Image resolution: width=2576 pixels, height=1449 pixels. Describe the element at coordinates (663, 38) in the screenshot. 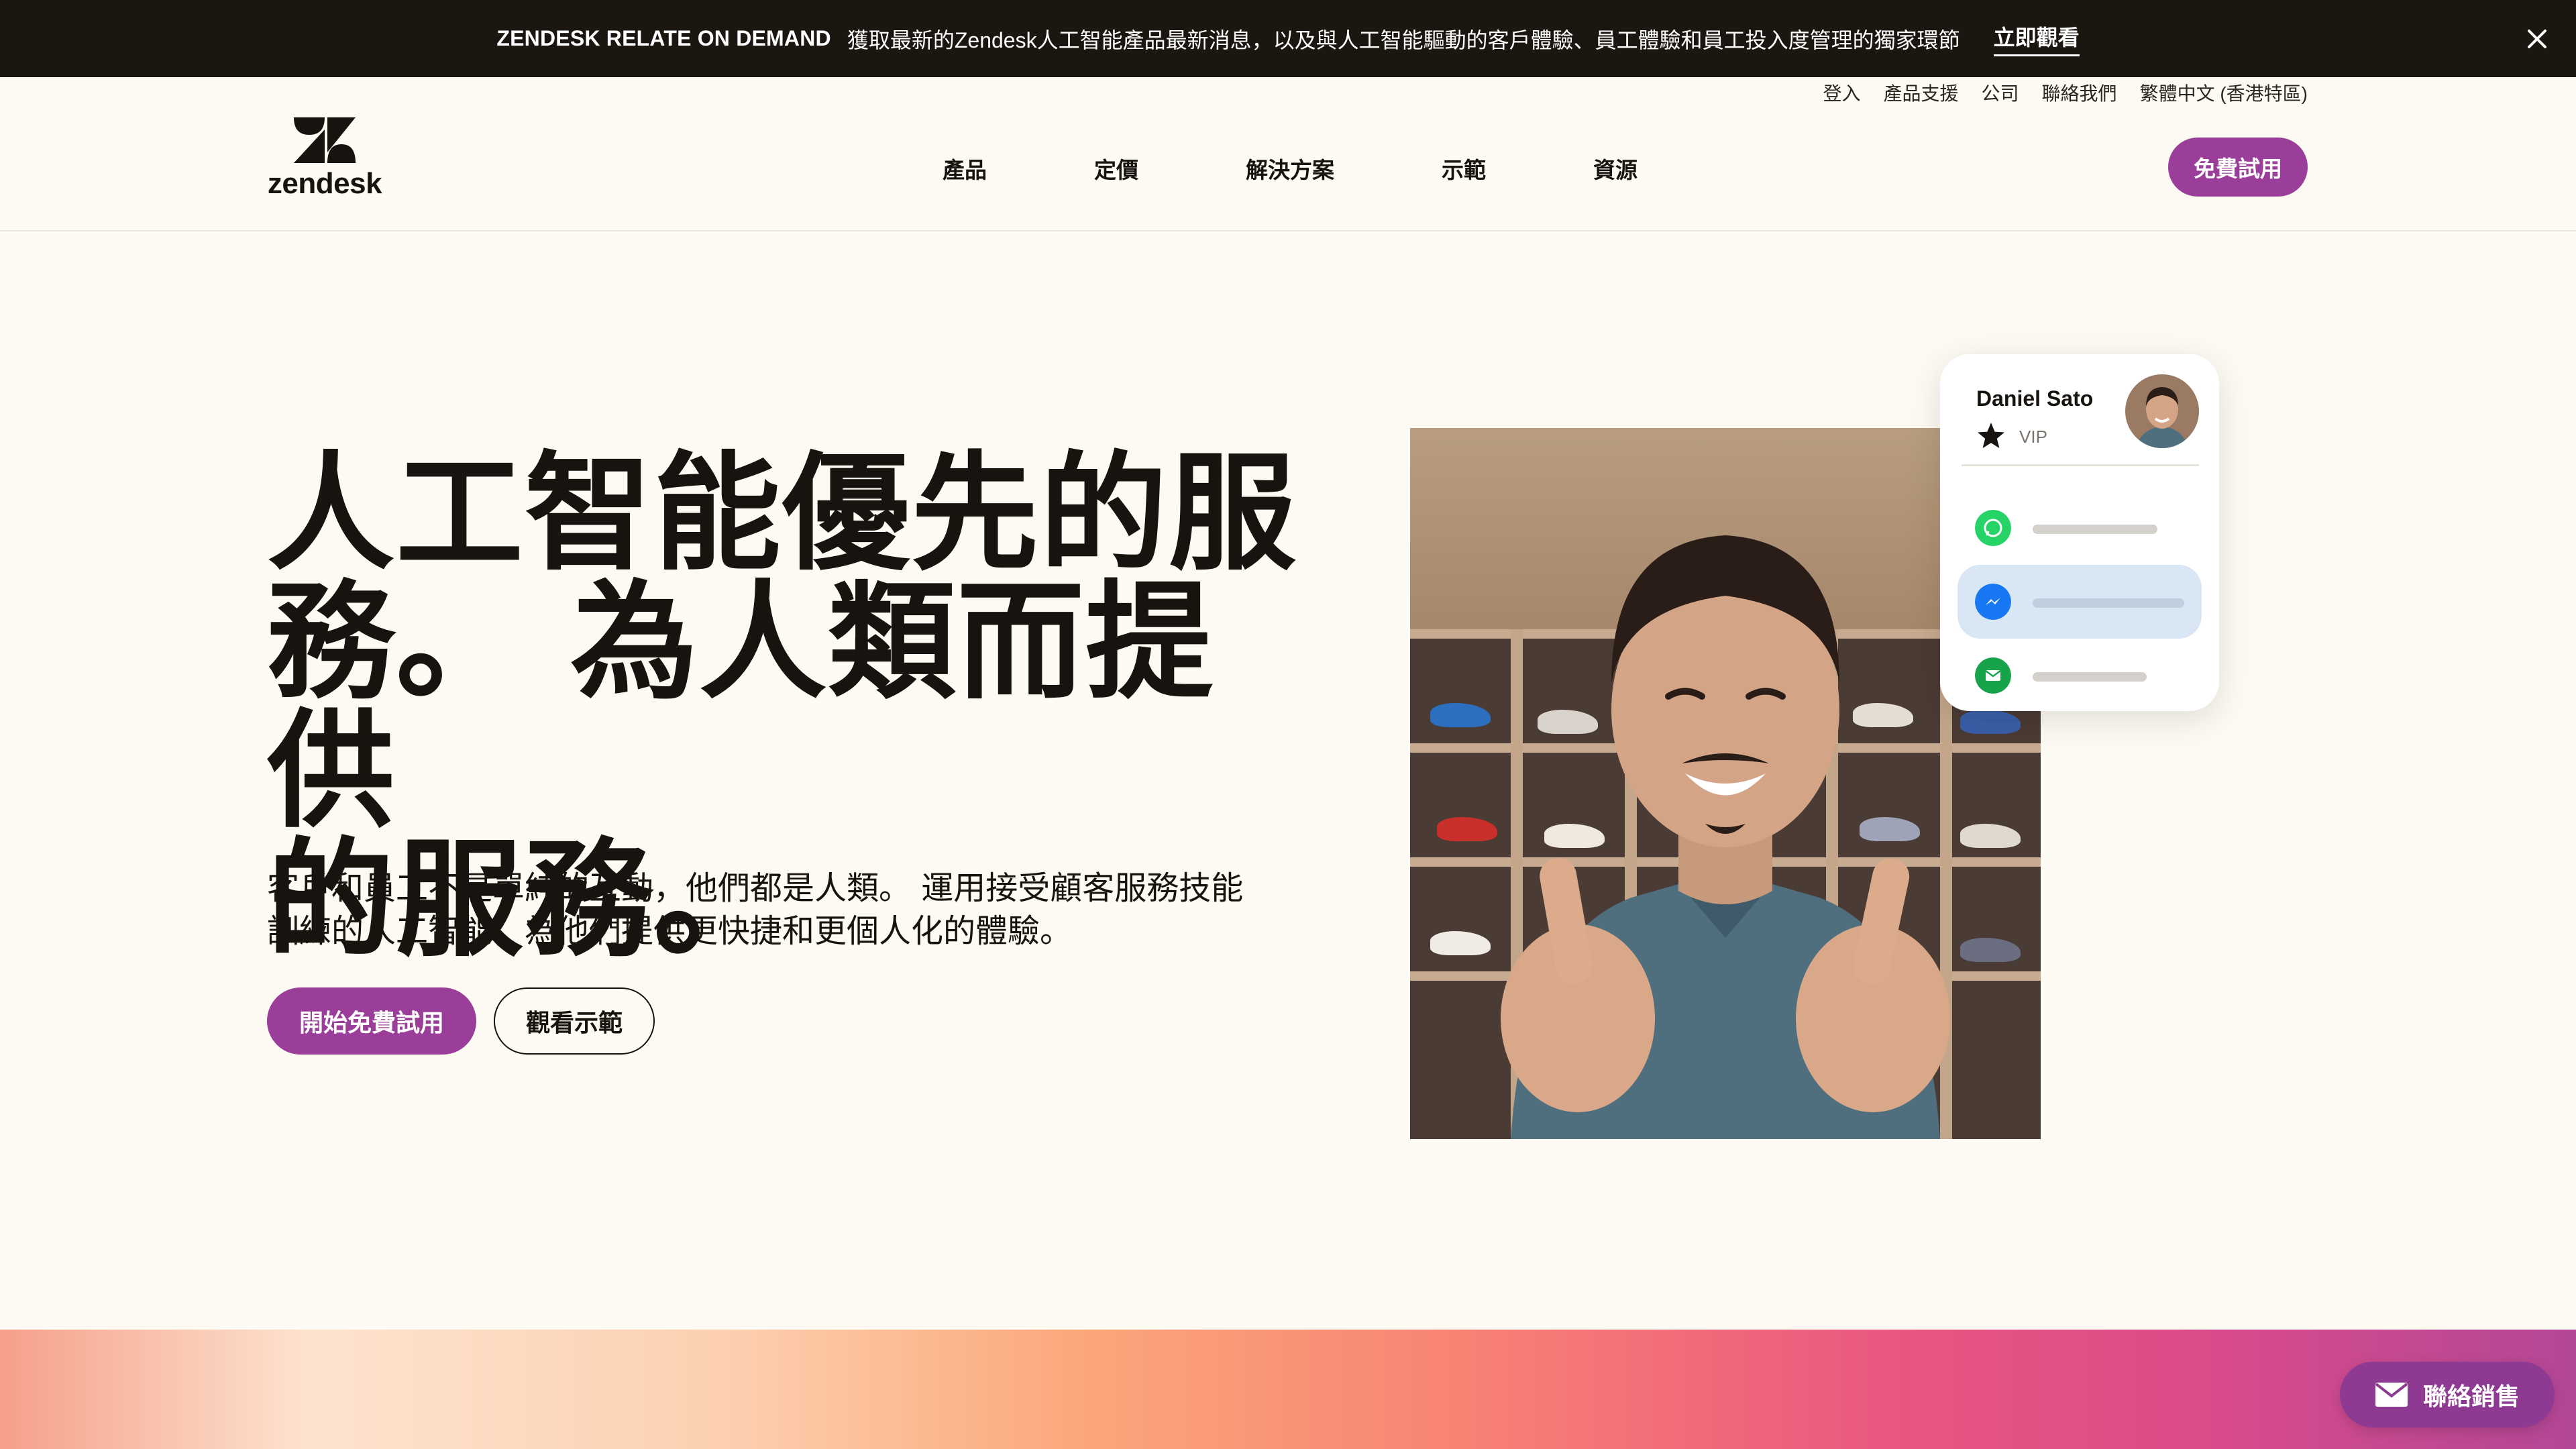

I see `banner-title: ZENDESK RELATE ON DEMAND` at that location.